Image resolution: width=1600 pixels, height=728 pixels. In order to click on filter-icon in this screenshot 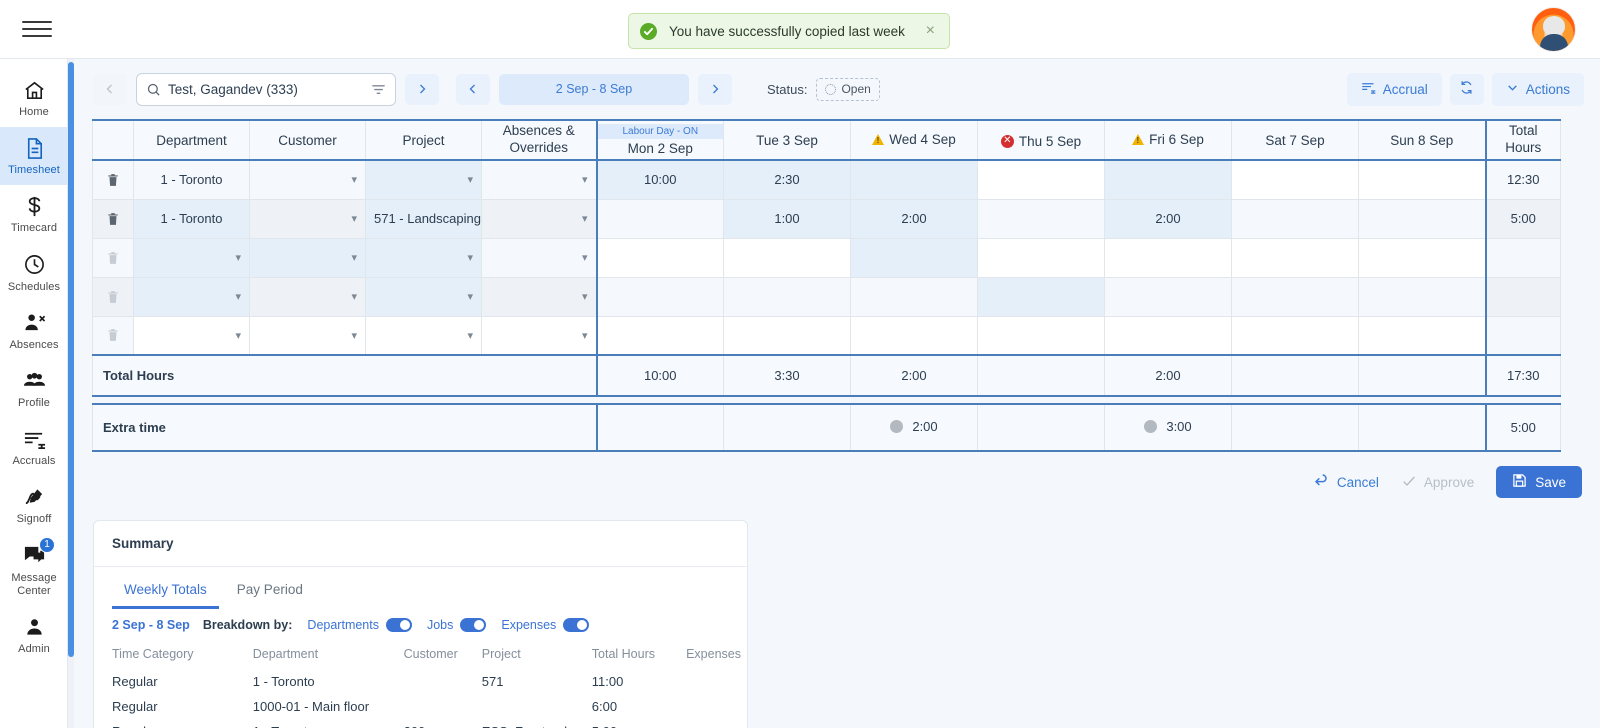, I will do `click(378, 89)`.